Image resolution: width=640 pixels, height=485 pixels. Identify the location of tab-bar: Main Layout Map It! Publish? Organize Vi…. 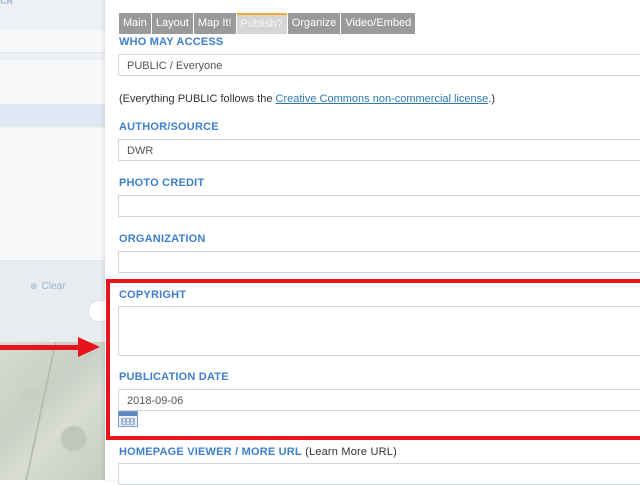
(267, 23).